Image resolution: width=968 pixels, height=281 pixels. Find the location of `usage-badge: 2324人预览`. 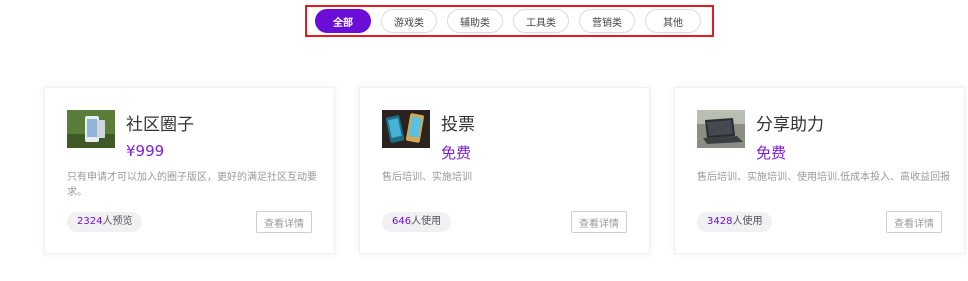

usage-badge: 2324人预览 is located at coordinates (105, 222).